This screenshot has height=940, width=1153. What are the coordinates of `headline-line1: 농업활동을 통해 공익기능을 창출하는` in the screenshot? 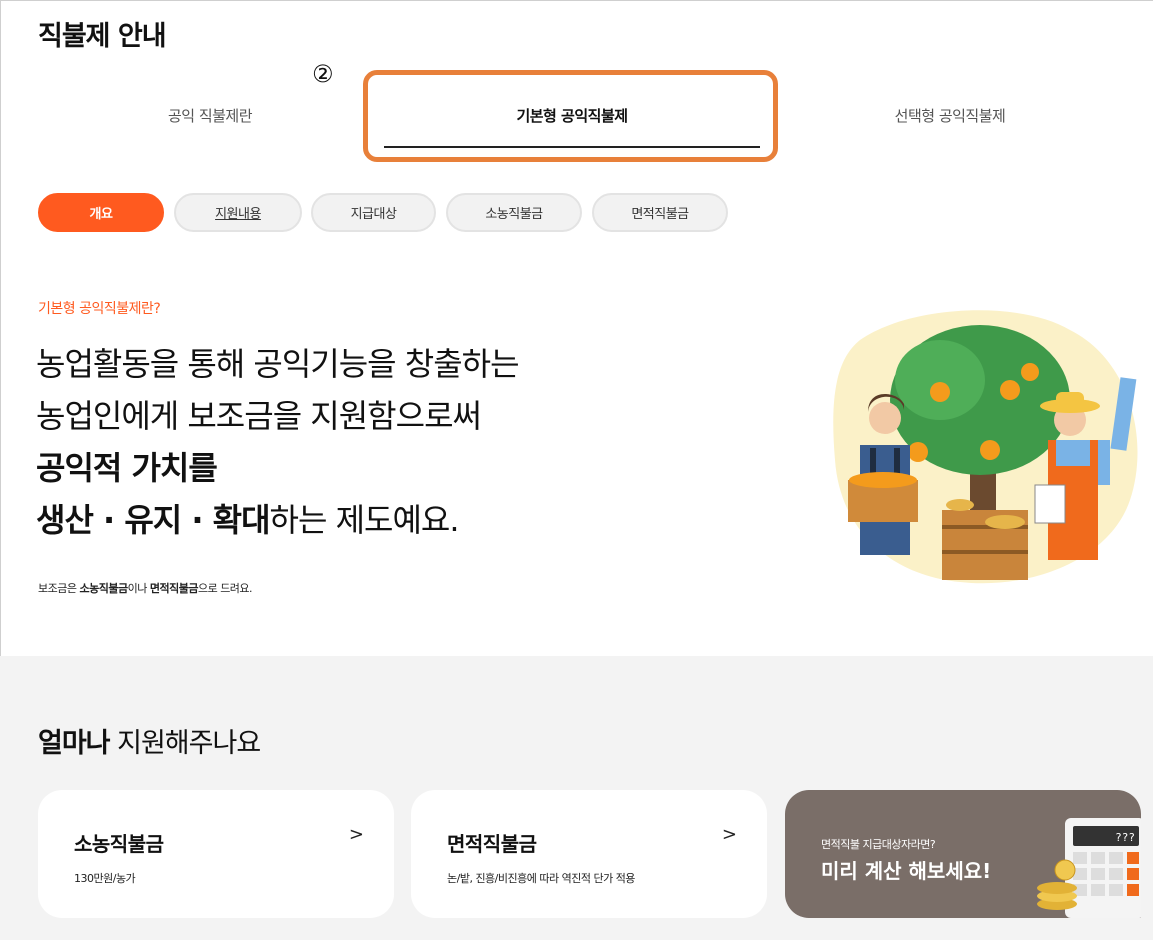 It's located at (278, 364).